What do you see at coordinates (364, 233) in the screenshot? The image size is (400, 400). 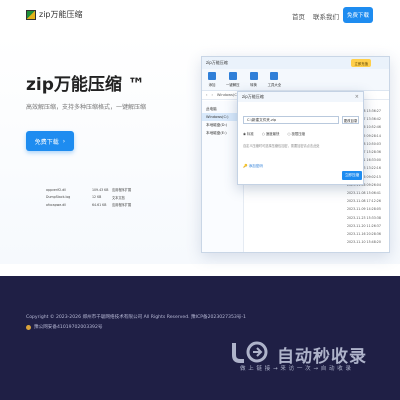 I see `date-cell: 2023-11-16 20:28:36` at bounding box center [364, 233].